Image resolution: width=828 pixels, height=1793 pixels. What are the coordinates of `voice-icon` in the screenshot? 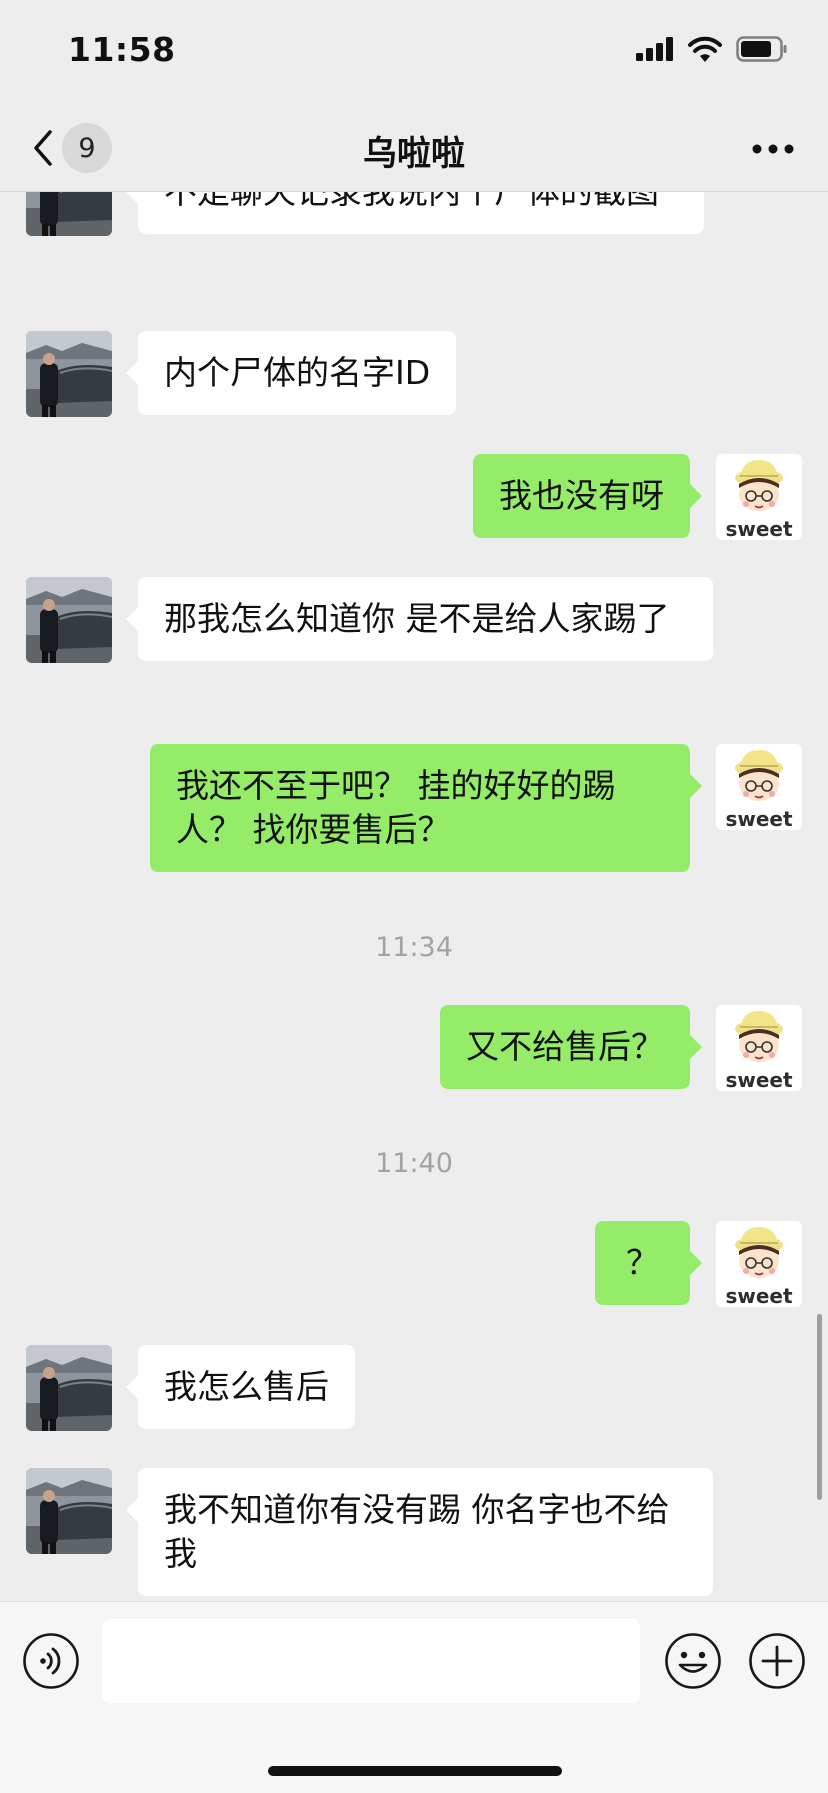 It's located at (51, 1661).